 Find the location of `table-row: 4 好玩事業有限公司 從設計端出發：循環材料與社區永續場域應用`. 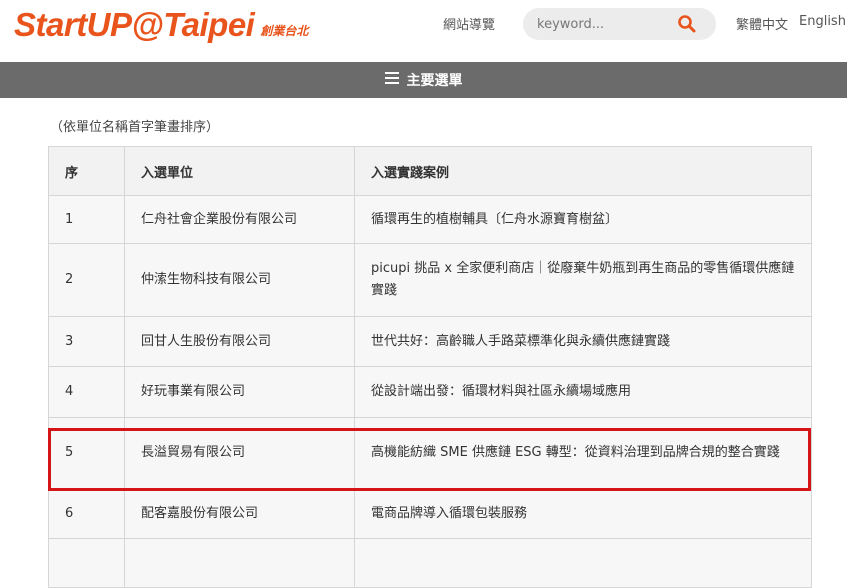

table-row: 4 好玩事業有限公司 從設計端出發：循環材料與社區永續場域應用 is located at coordinates (430, 392).